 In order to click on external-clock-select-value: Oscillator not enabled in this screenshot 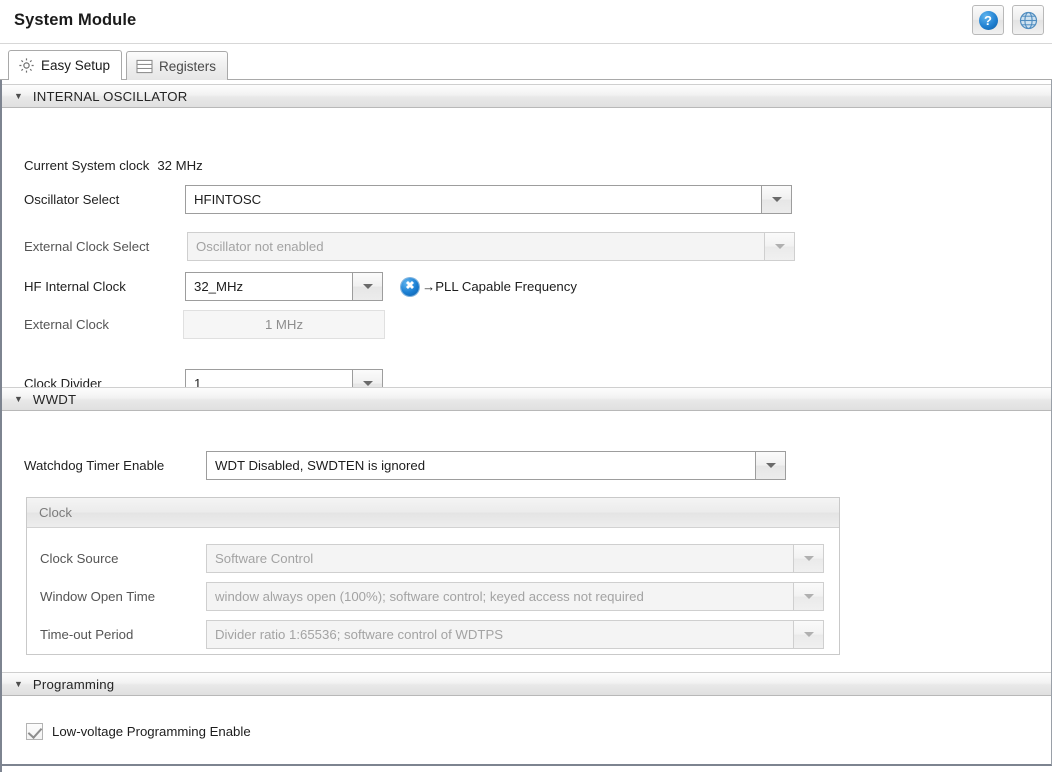, I will do `click(476, 246)`.